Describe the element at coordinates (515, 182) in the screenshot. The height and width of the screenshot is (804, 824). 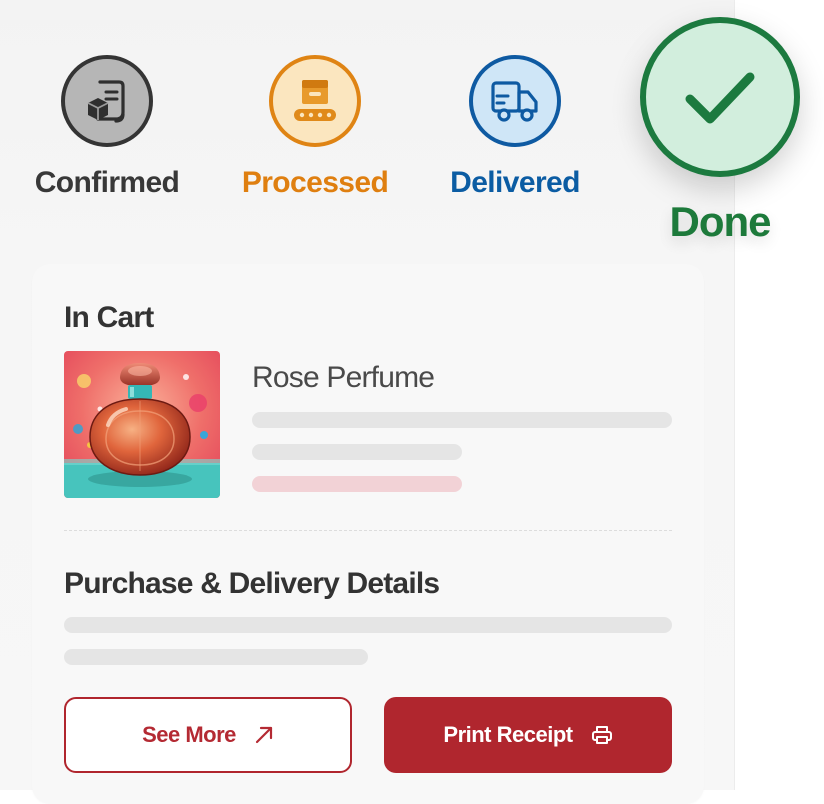
I see `step-delivered-label: Delivered` at that location.